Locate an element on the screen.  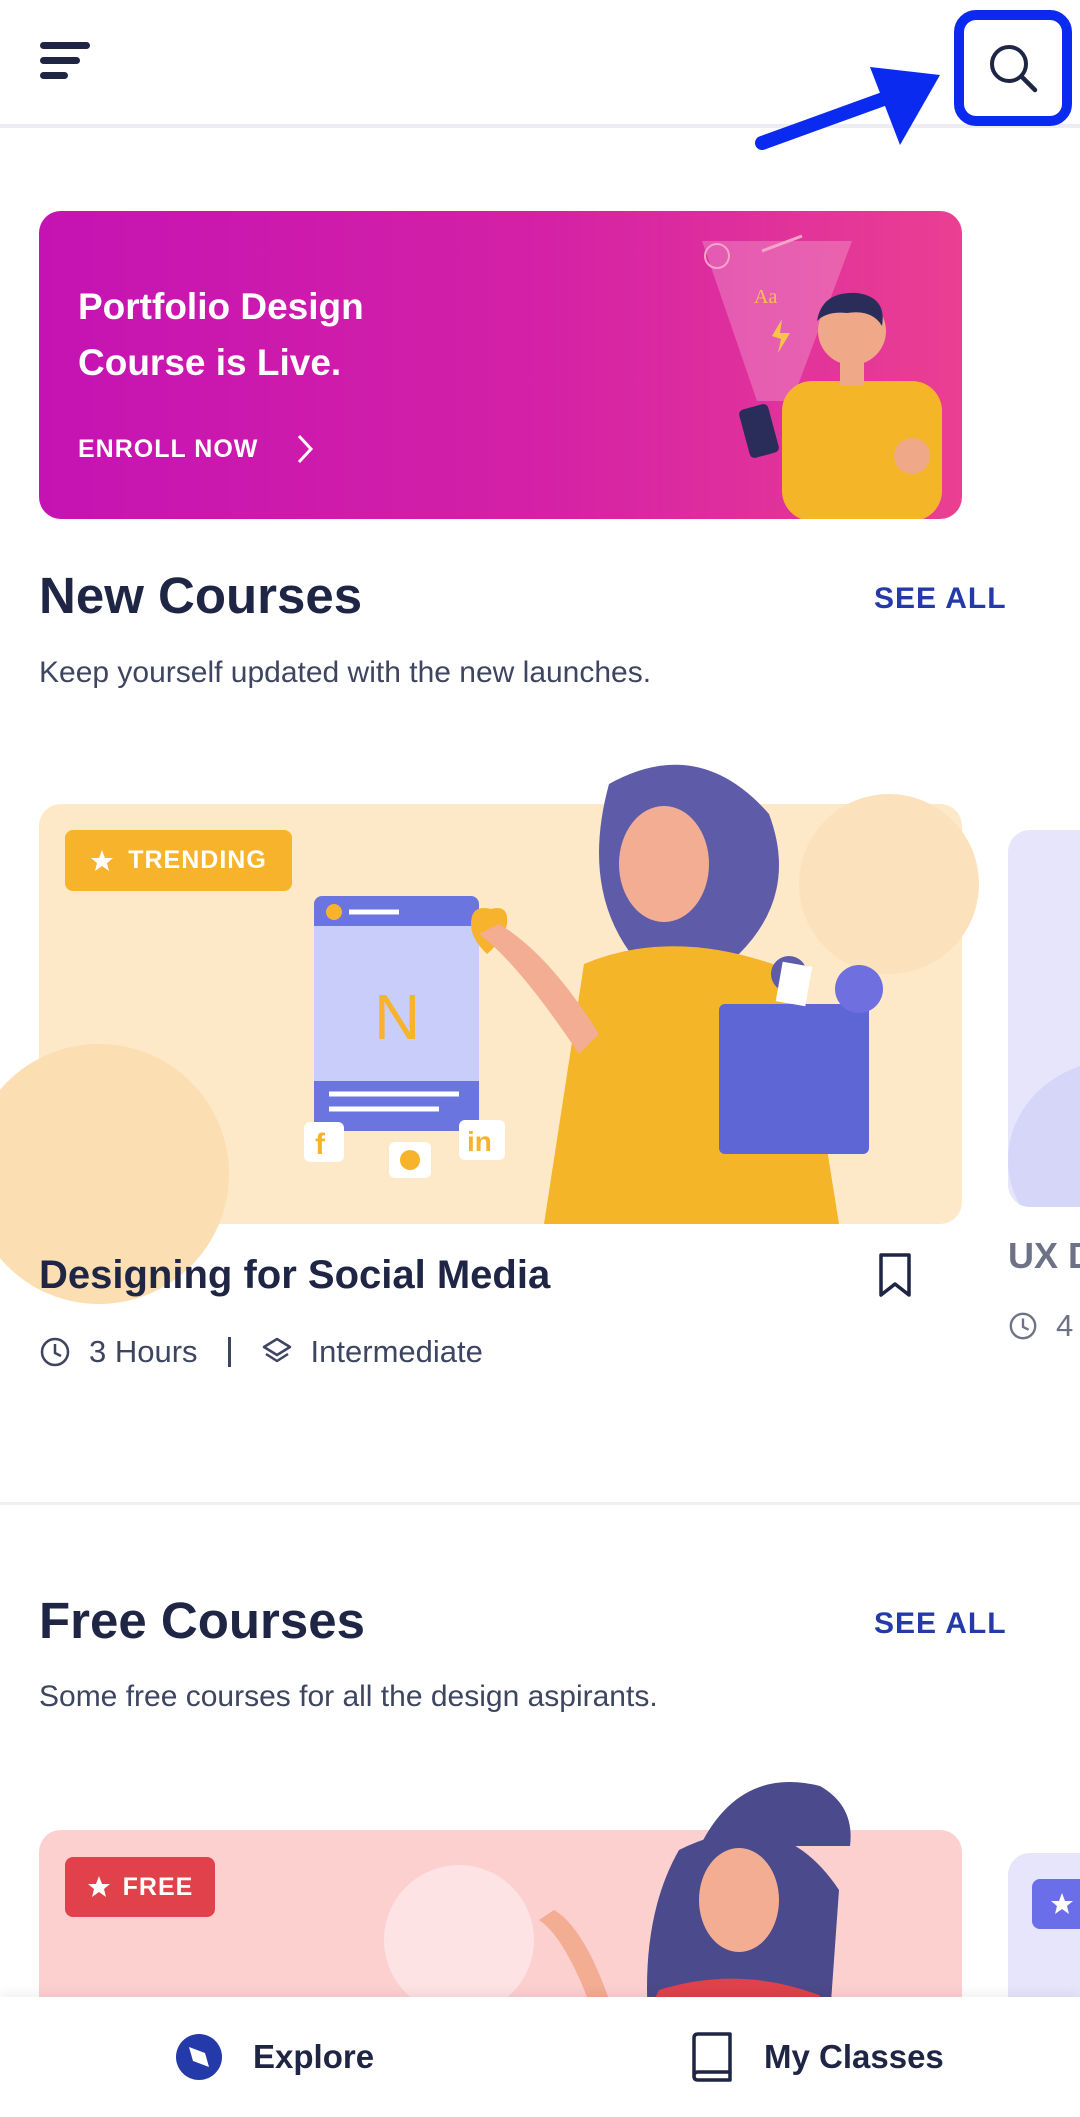
free-courses-see-all-button: SEE ALL is located at coordinates (940, 1624).